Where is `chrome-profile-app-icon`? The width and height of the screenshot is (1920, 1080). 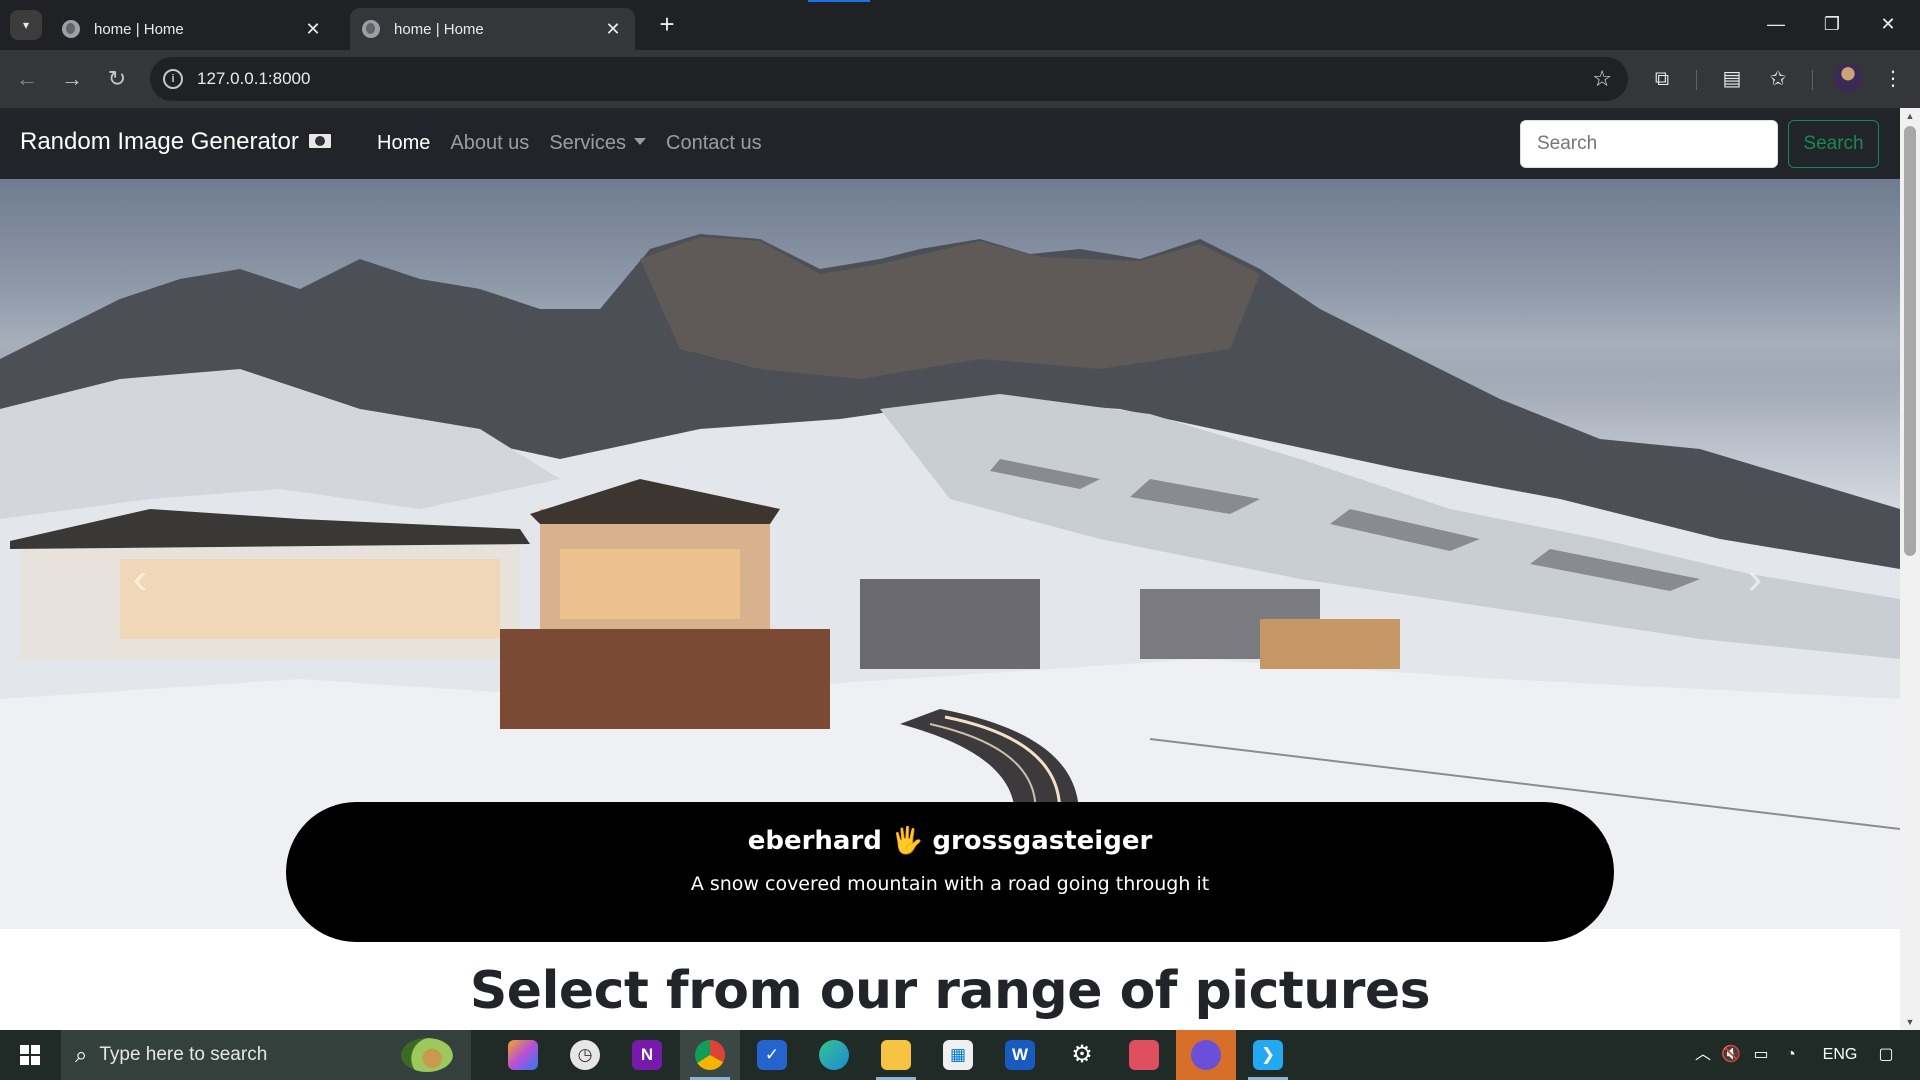
chrome-profile-app-icon is located at coordinates (1206, 1055).